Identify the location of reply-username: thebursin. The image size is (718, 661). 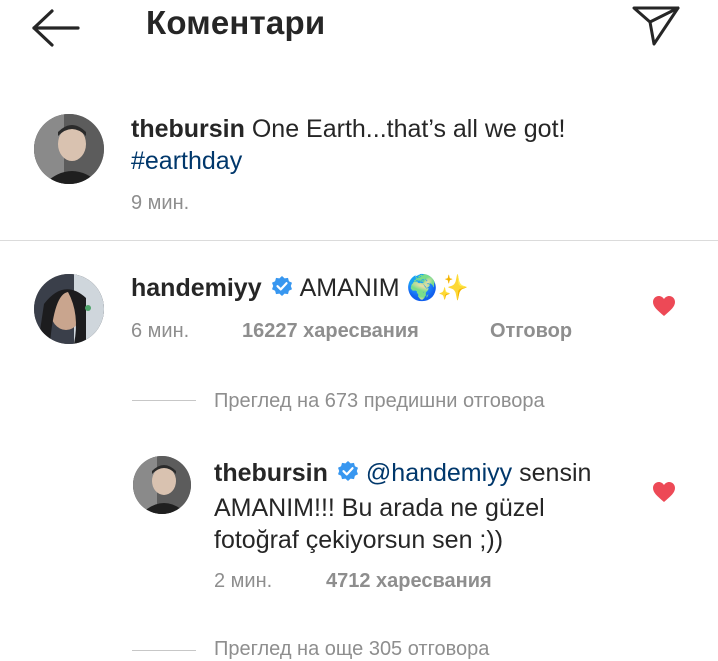
(271, 473).